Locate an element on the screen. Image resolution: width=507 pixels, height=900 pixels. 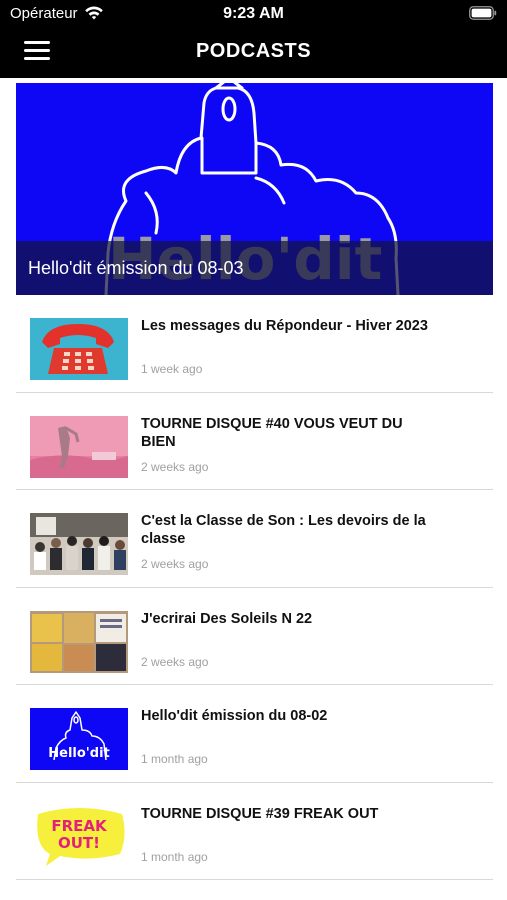
page-title: PODCASTS is located at coordinates (253, 51).